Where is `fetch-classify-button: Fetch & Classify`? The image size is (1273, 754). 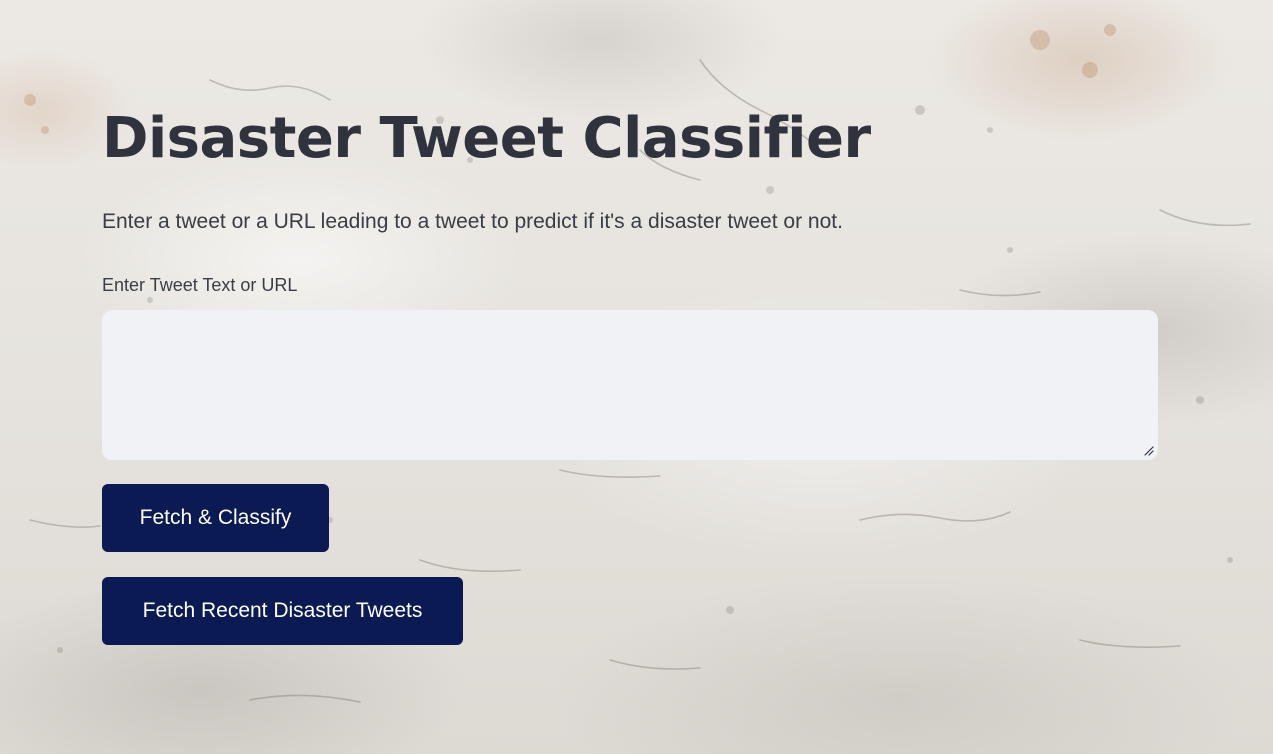 fetch-classify-button: Fetch & Classify is located at coordinates (215, 518).